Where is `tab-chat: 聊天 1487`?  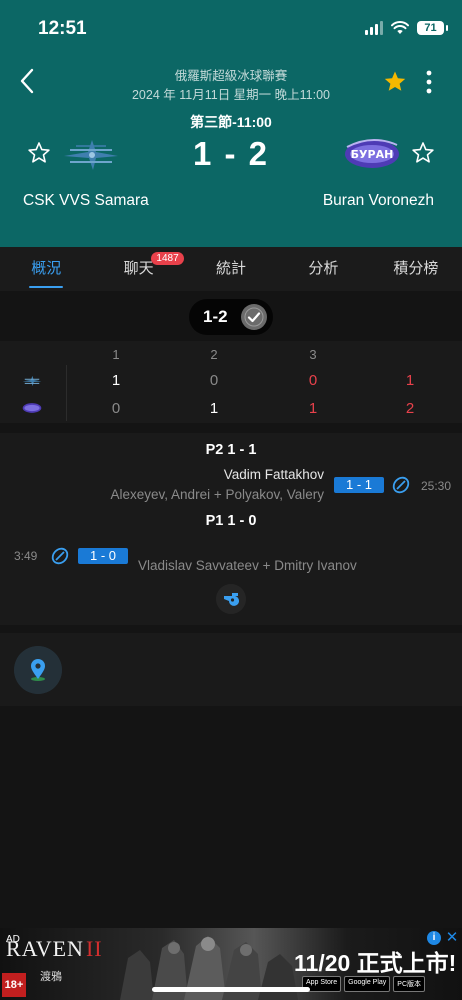 tab-chat: 聊天 1487 is located at coordinates (138, 269).